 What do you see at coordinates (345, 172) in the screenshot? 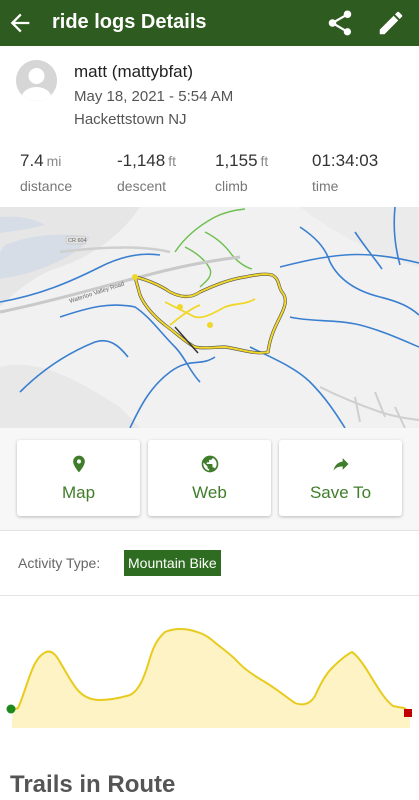
I see `stat-time: 01:34:03 time` at bounding box center [345, 172].